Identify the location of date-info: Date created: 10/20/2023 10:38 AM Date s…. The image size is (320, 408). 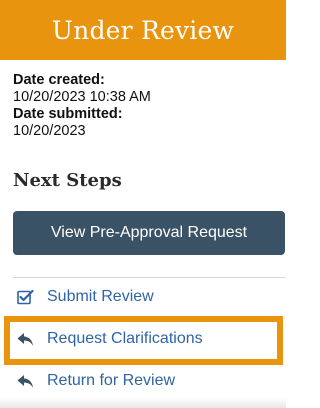
(82, 106).